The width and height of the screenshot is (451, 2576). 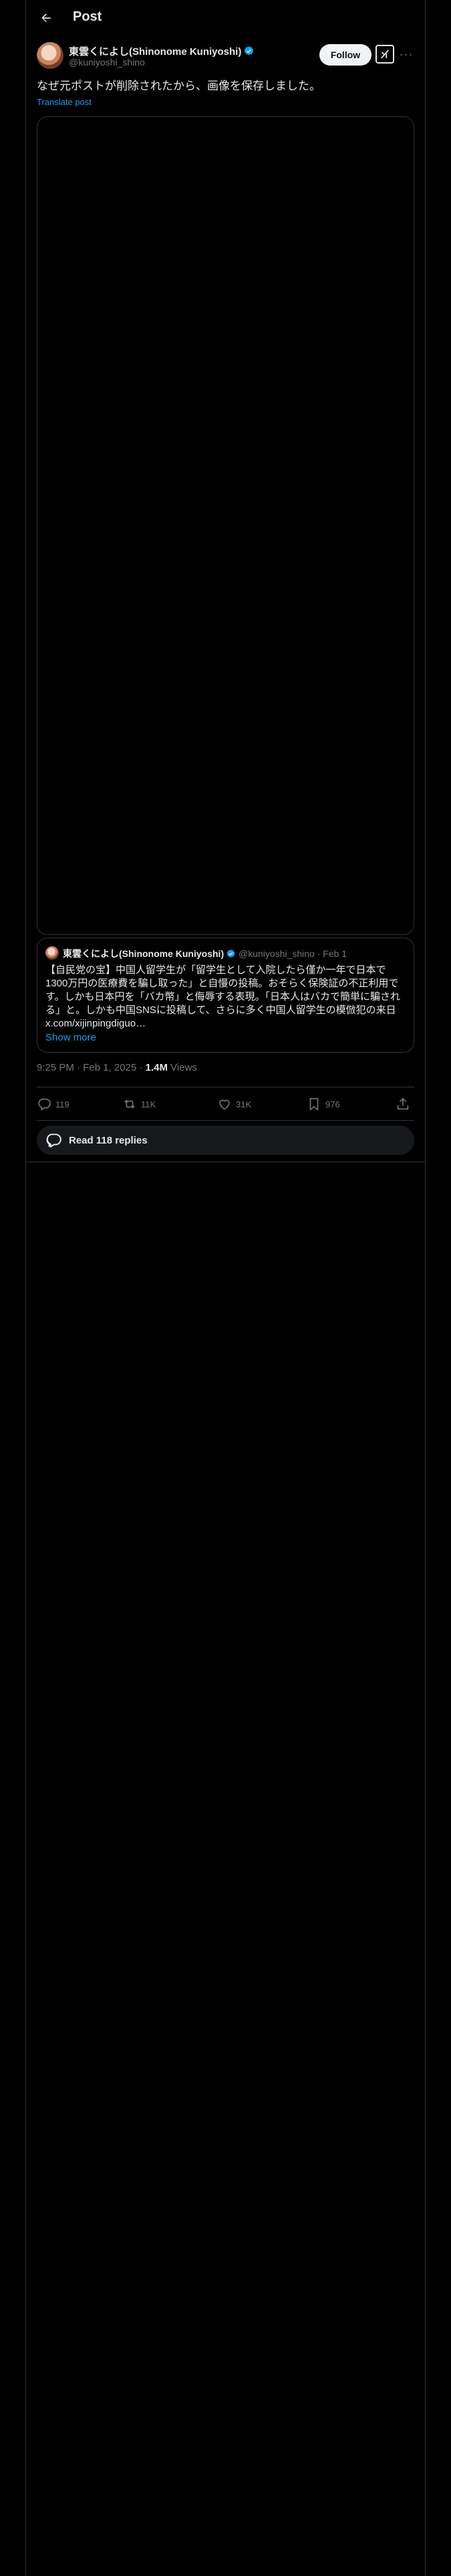 I want to click on page-title: Post, so click(x=87, y=16).